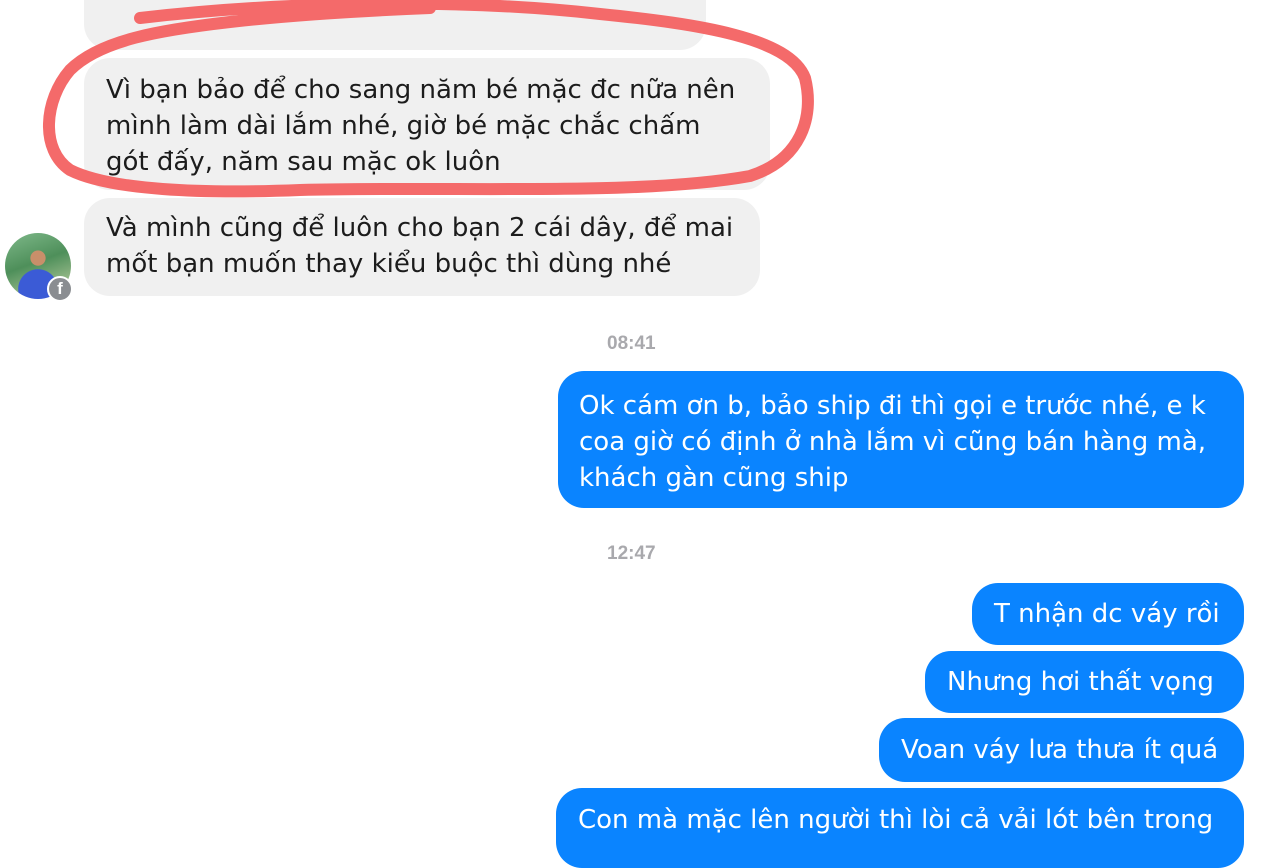 The width and height of the screenshot is (1280, 868). I want to click on outgoing-message: Nhưng hơi thất vọng, so click(1084, 682).